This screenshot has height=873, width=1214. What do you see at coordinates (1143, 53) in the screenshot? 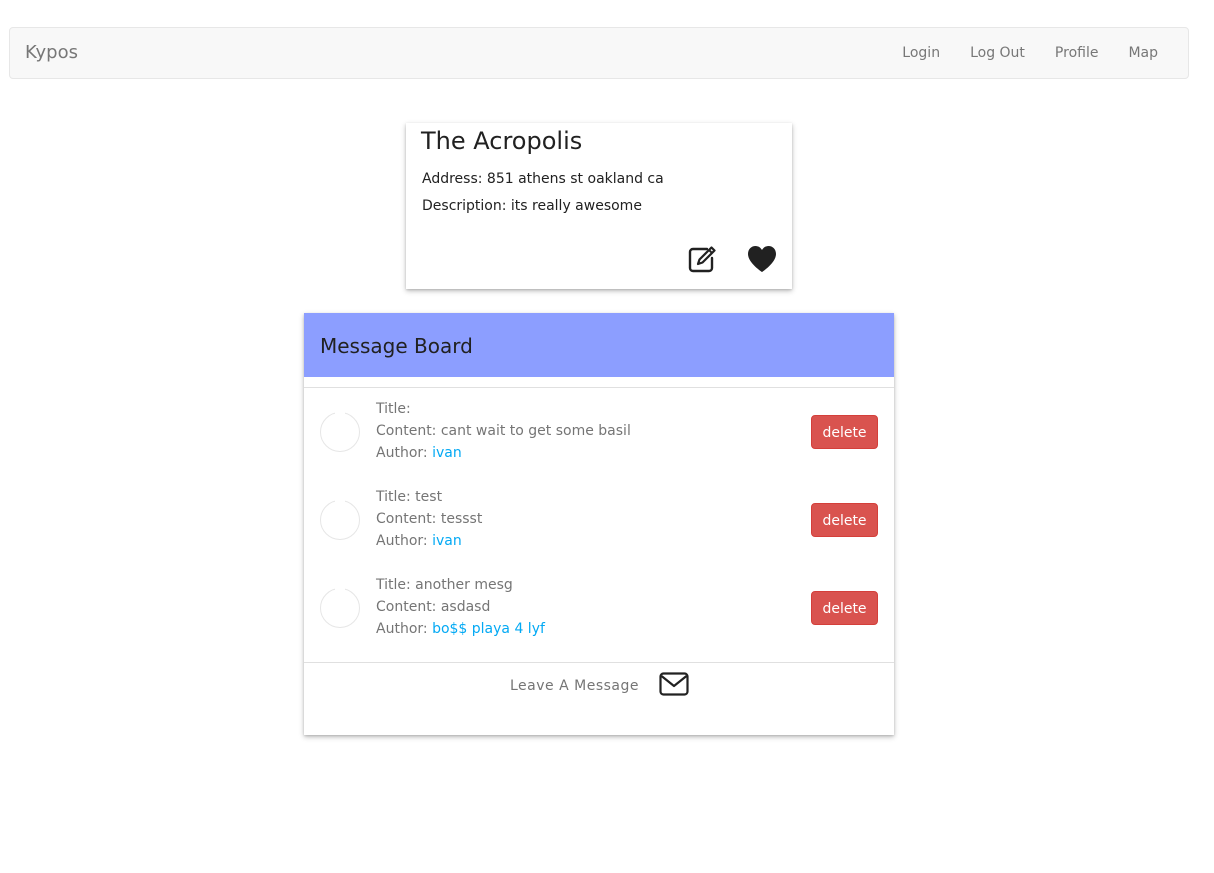
I see `nav-map-link: Map` at bounding box center [1143, 53].